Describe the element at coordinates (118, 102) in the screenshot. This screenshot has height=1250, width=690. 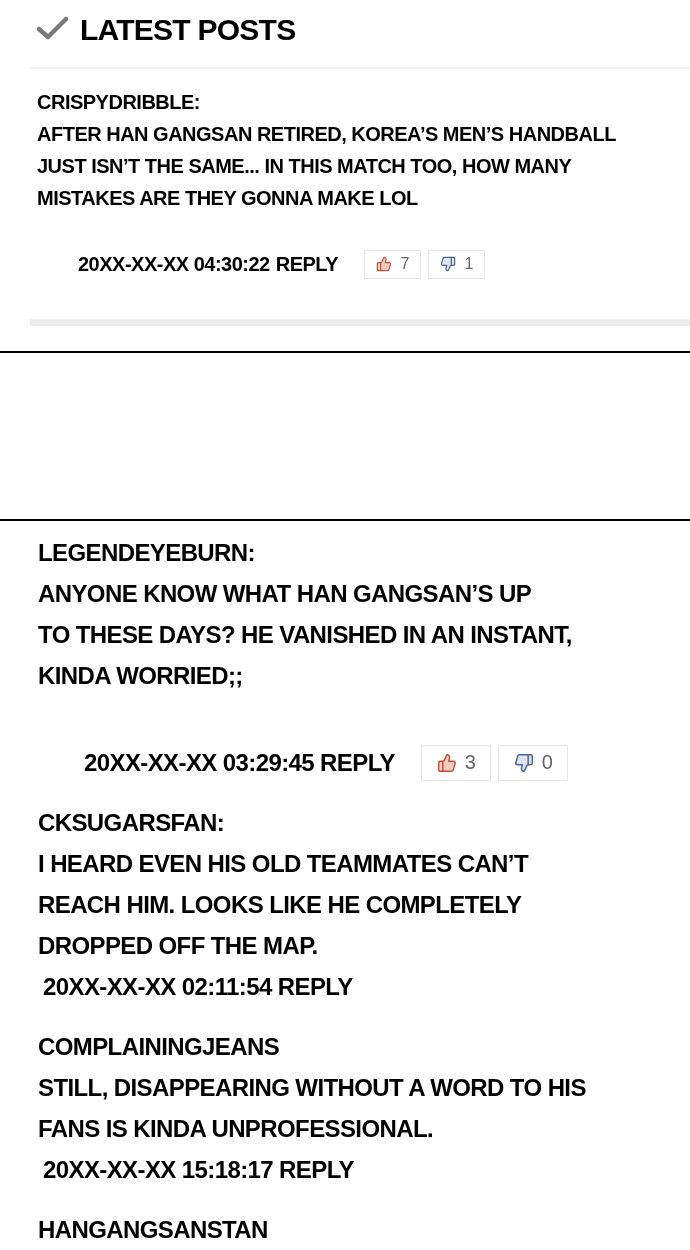
I see `username-text: CRISPYDRIBBLE:` at that location.